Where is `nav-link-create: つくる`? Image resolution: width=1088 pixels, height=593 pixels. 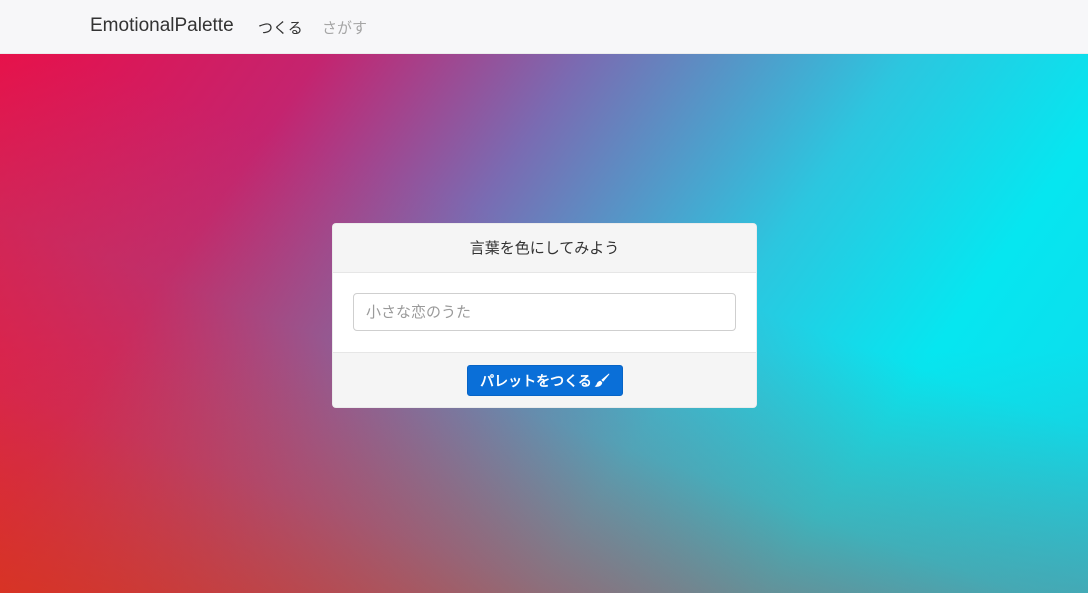 nav-link-create: つくる is located at coordinates (280, 27).